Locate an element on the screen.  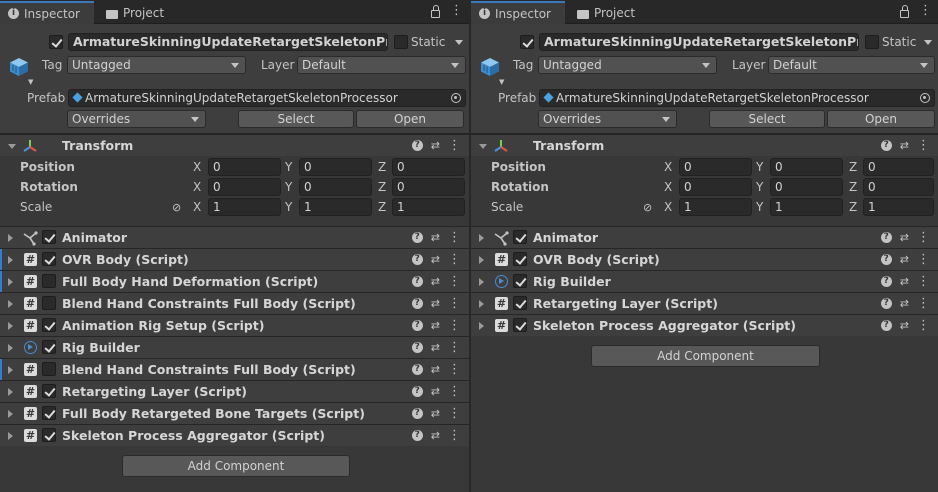
prefab-cube-icon is located at coordinates (19, 67).